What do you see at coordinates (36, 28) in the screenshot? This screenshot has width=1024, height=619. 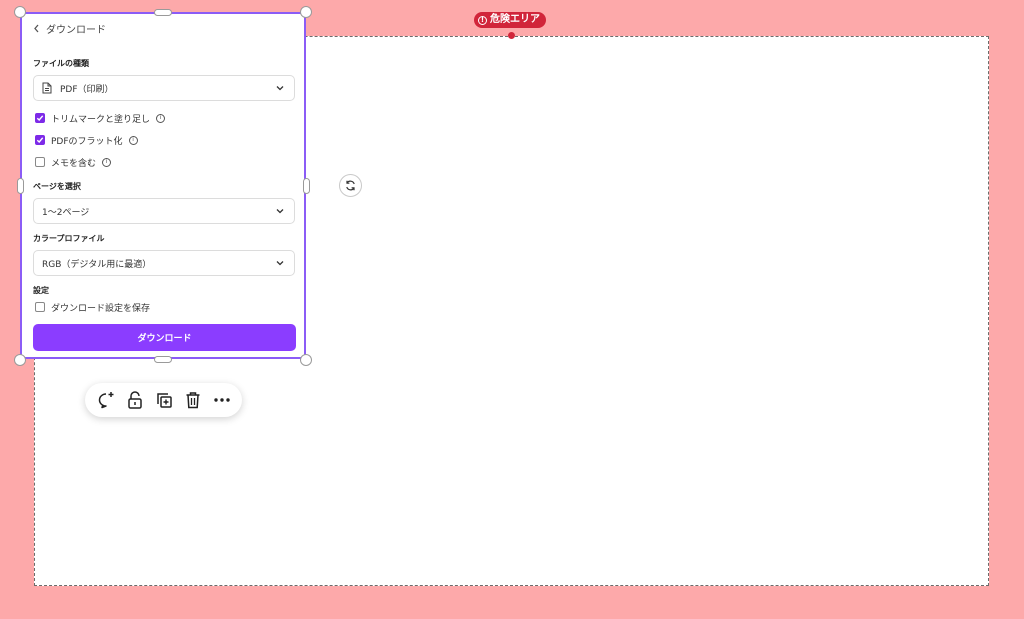 I see `chevron-left-icon` at bounding box center [36, 28].